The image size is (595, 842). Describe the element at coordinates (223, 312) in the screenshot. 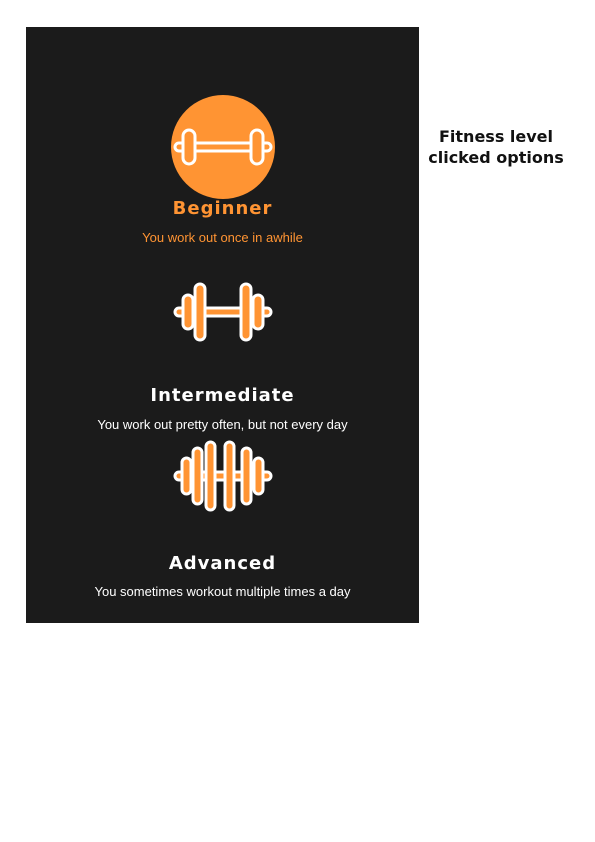

I see `dumbbell-medium-icon` at that location.